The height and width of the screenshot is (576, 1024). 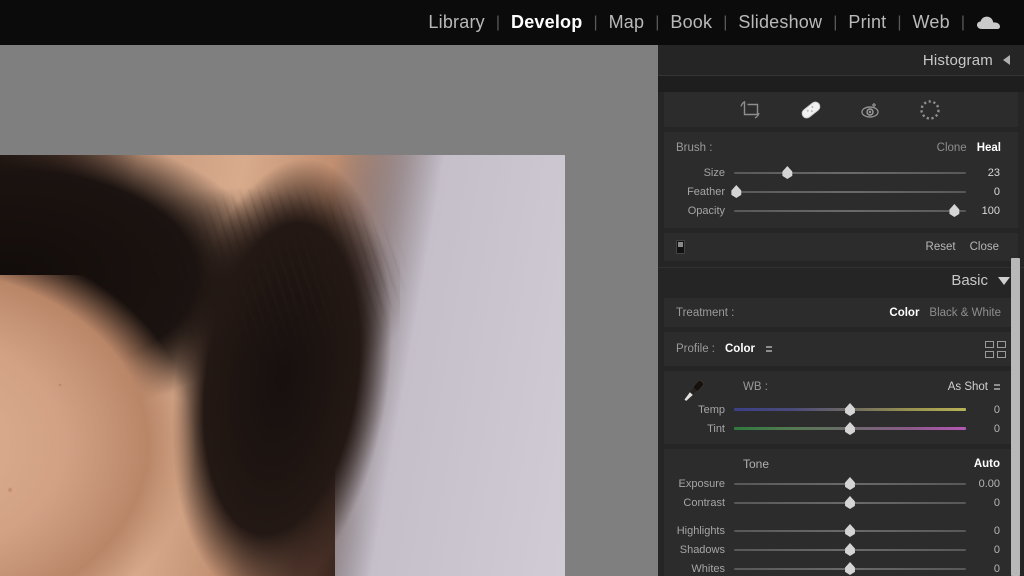 I want to click on brush-actions-row: Reset Close, so click(x=841, y=247).